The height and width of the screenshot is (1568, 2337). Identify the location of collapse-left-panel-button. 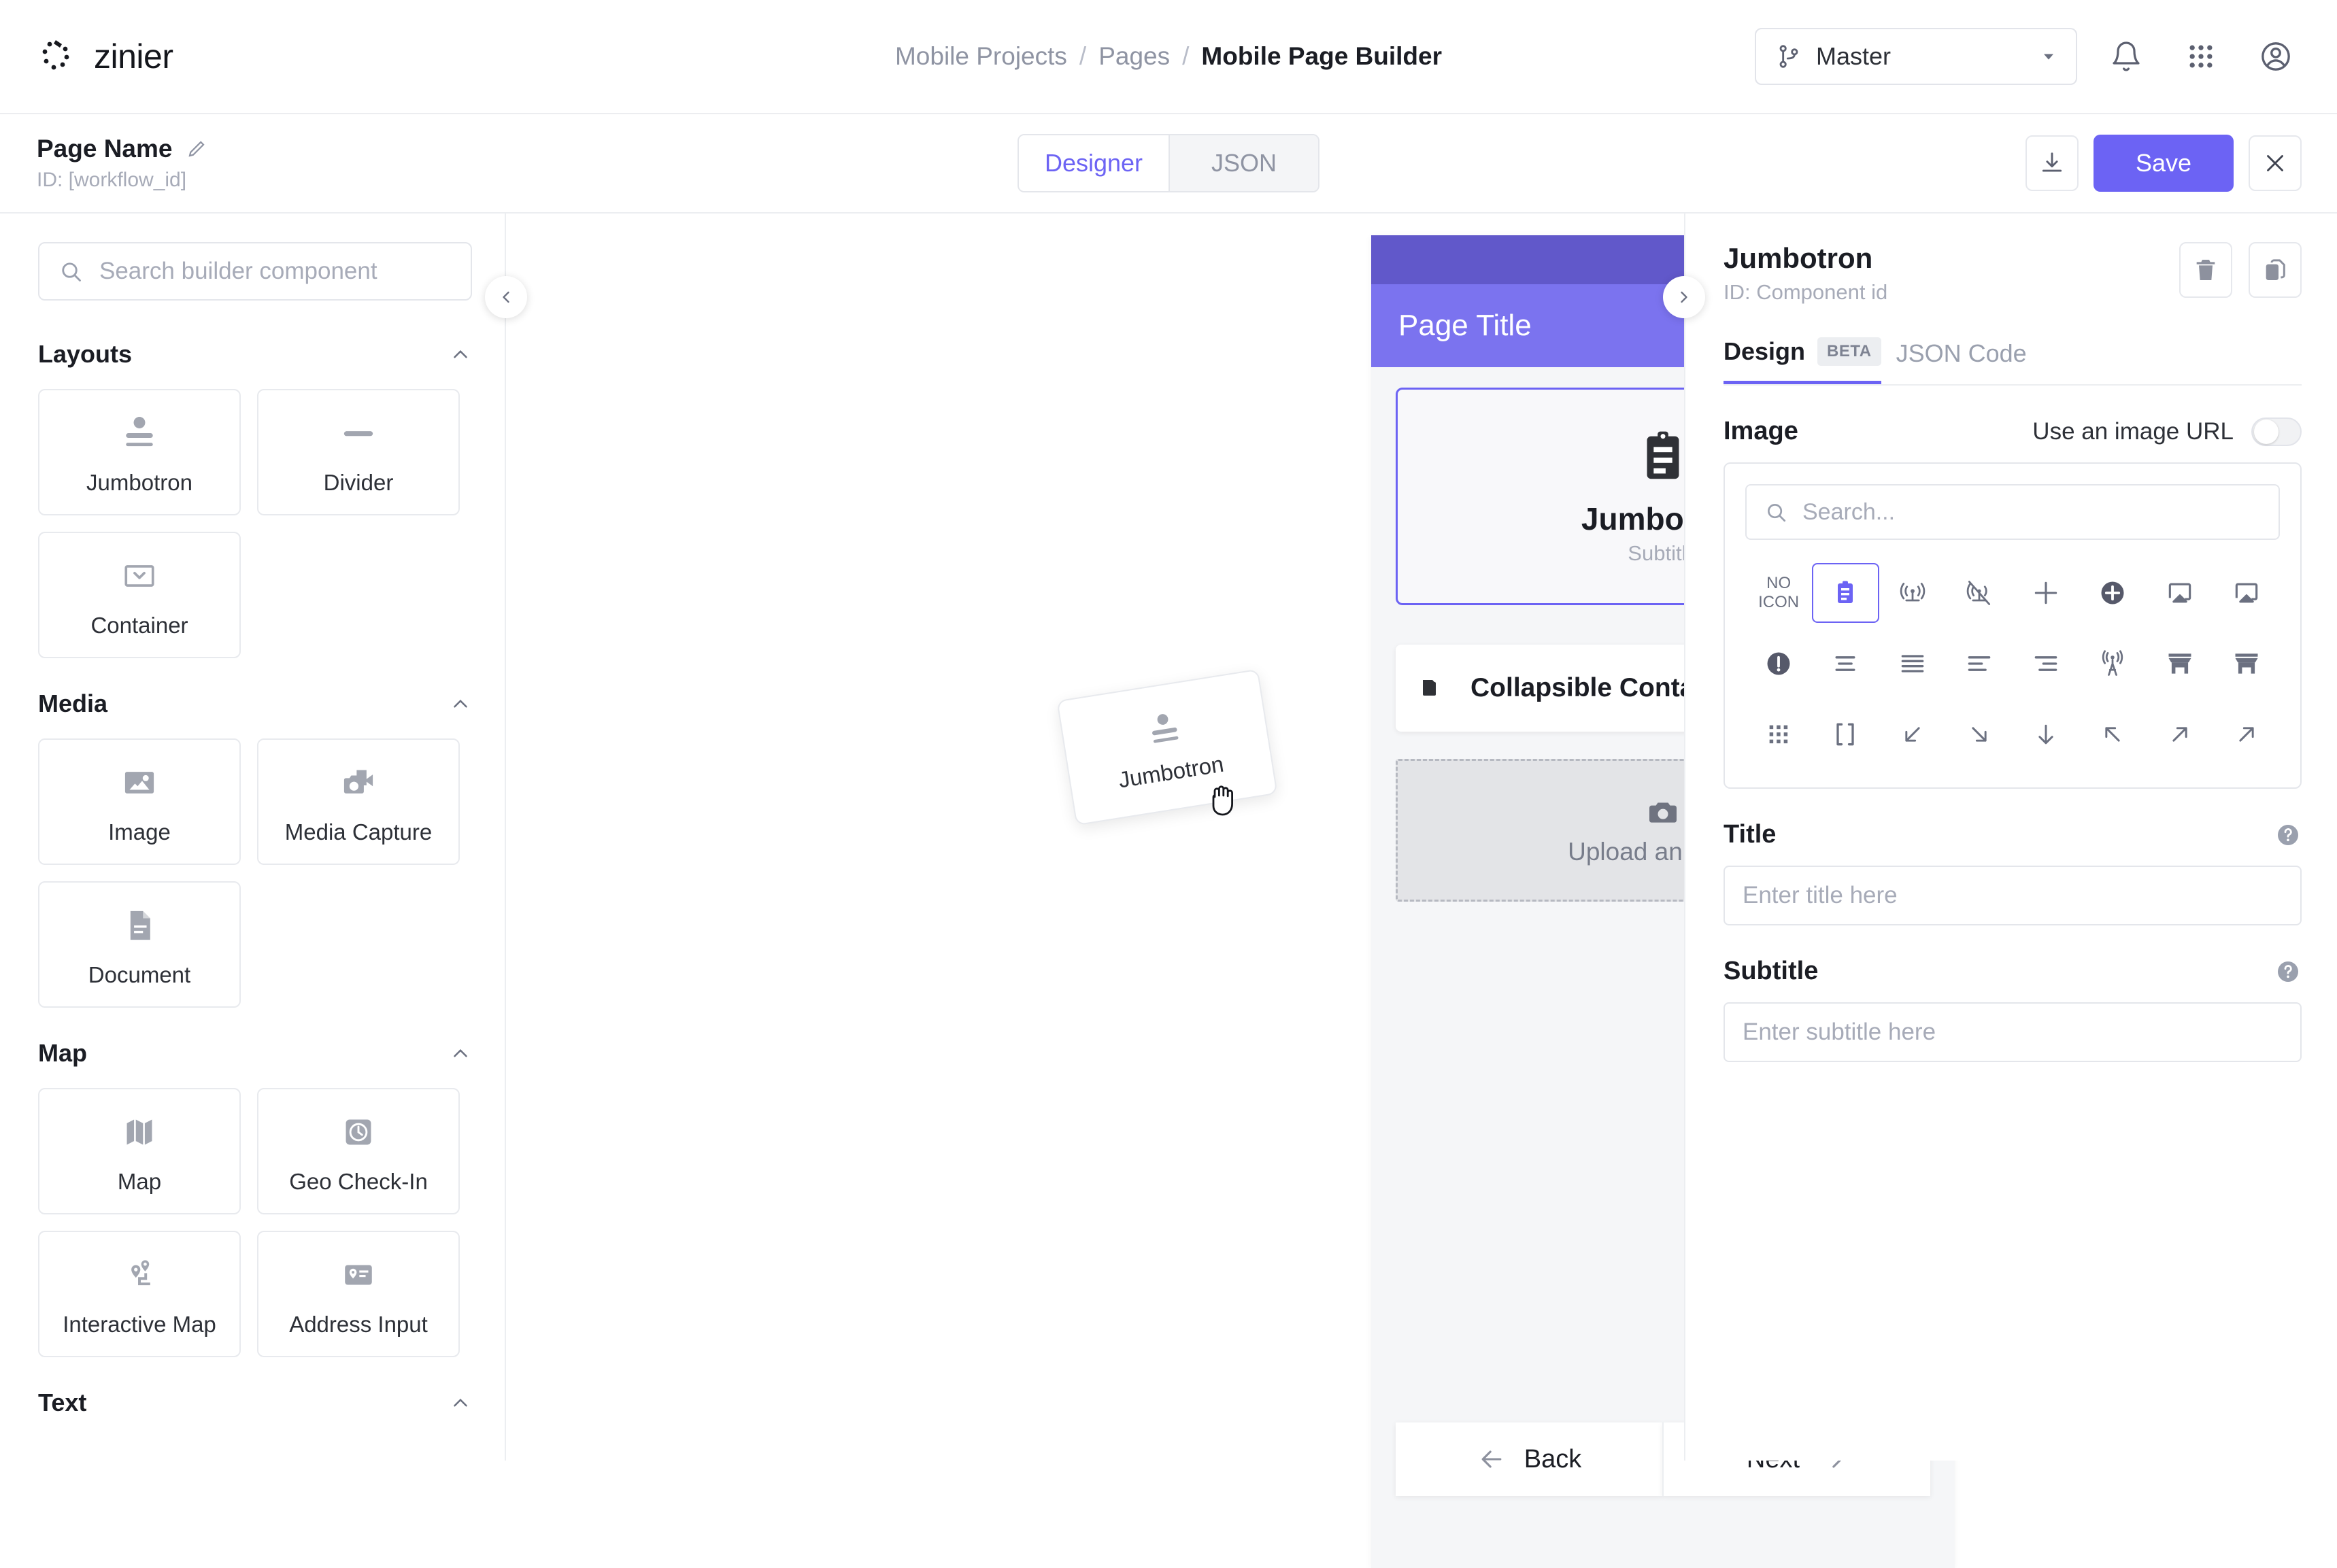
(506, 297).